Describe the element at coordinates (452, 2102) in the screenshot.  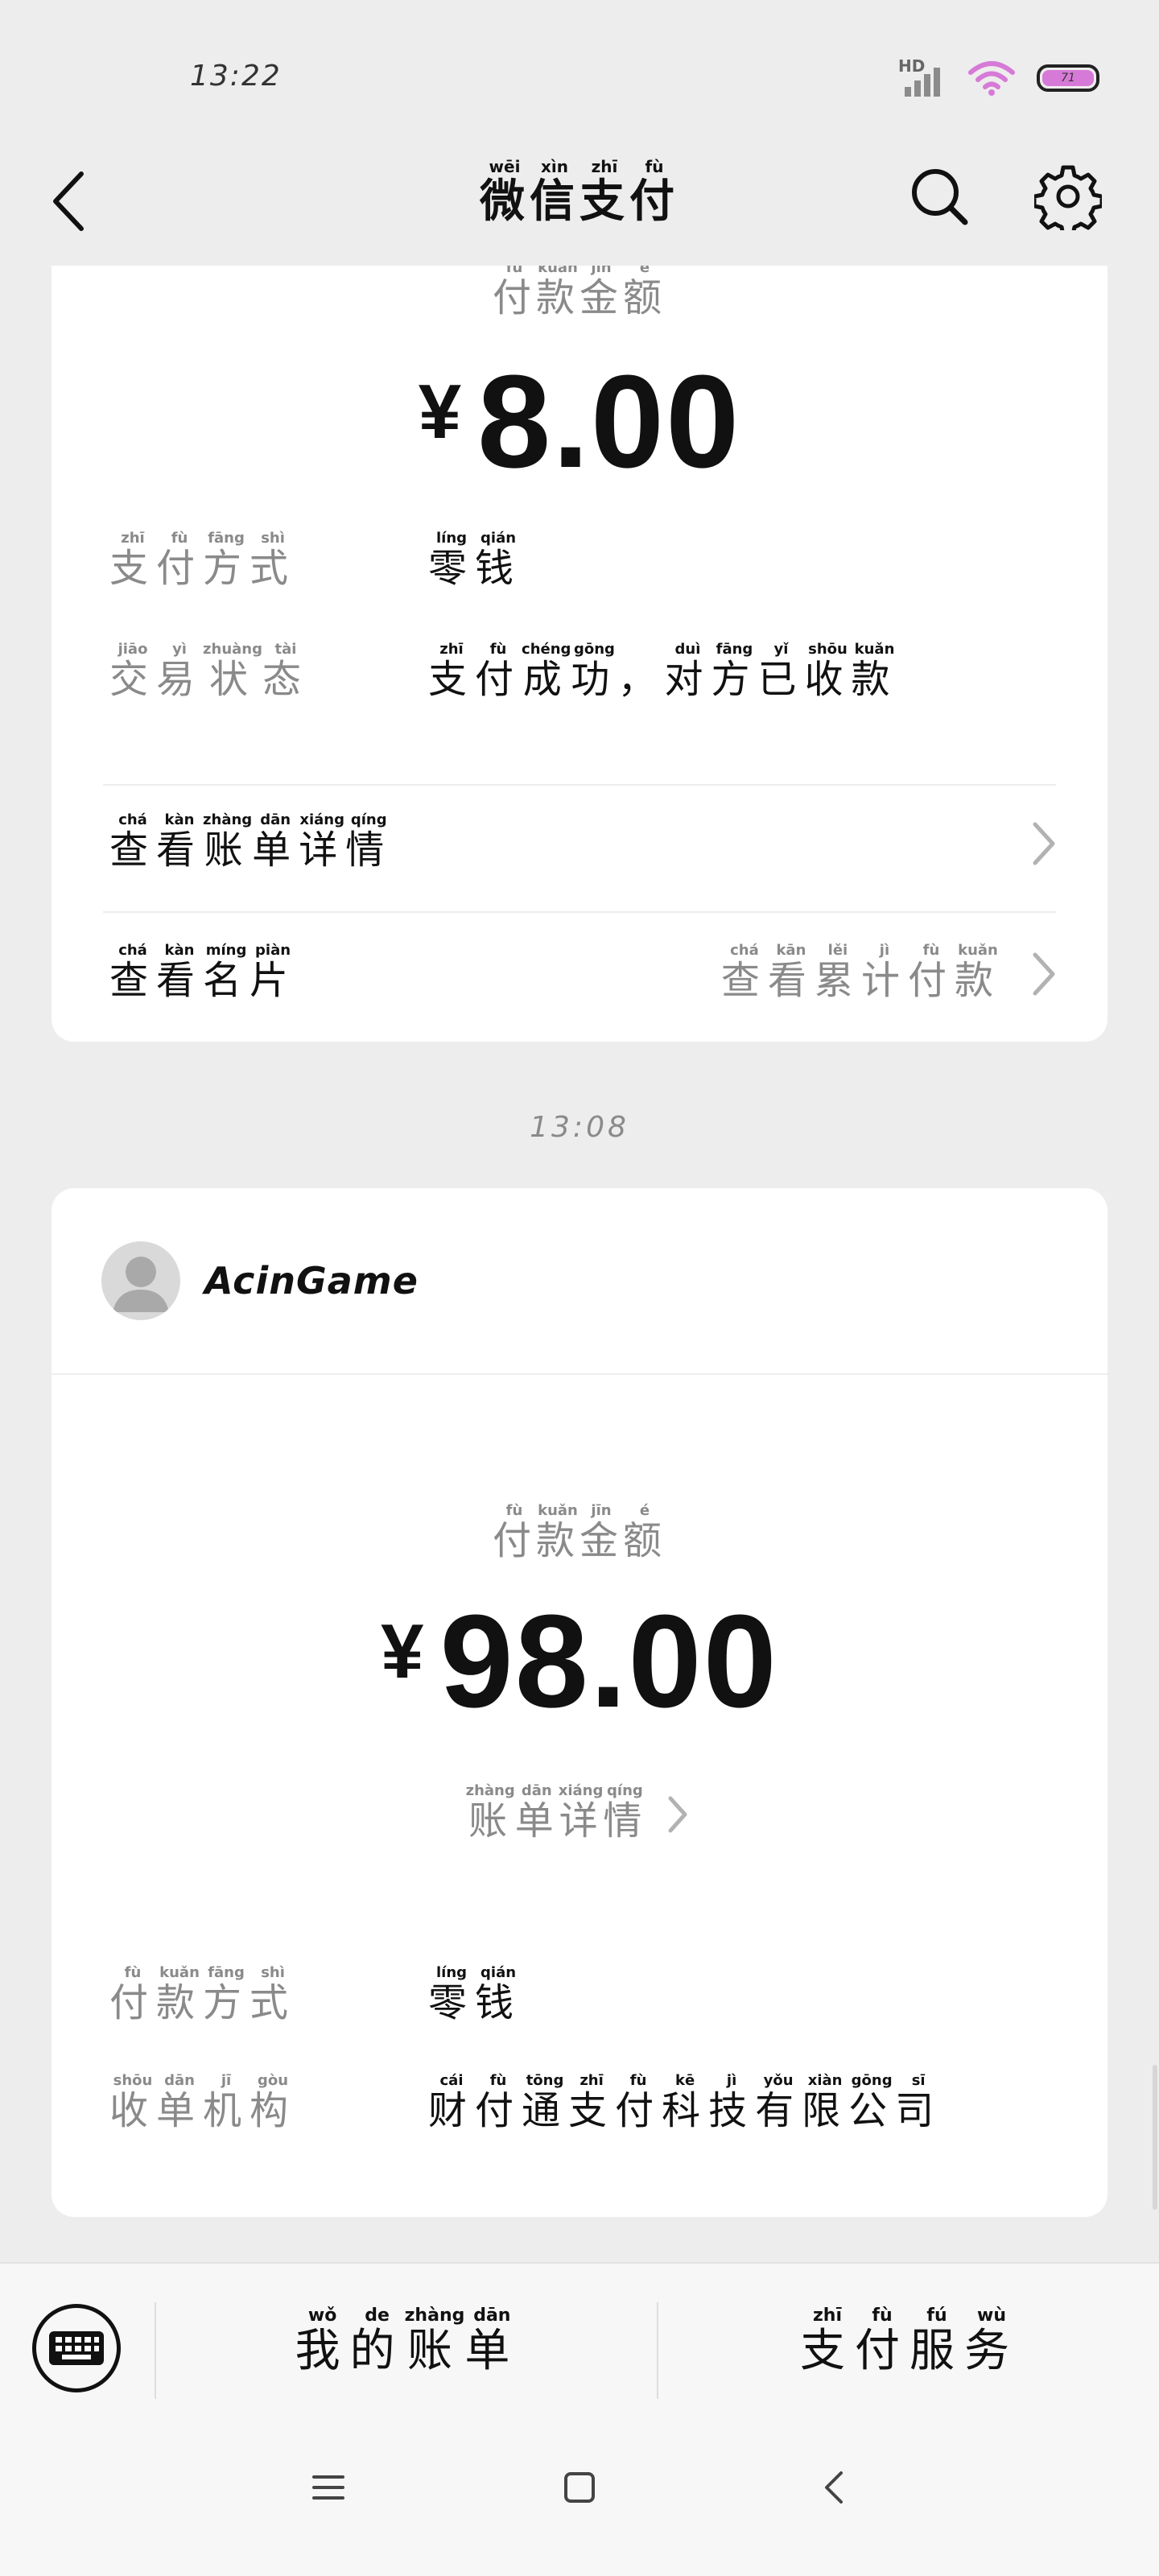
I see `ruby-char: 财cái` at that location.